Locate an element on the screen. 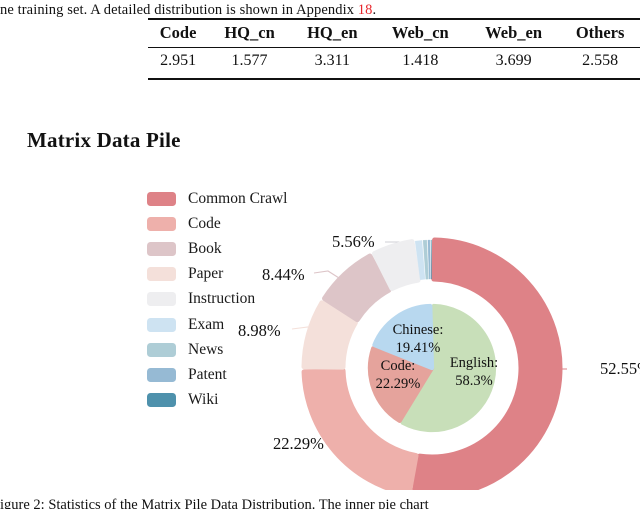 This screenshot has width=640, height=509. table-cell: 2.558 is located at coordinates (600, 60).